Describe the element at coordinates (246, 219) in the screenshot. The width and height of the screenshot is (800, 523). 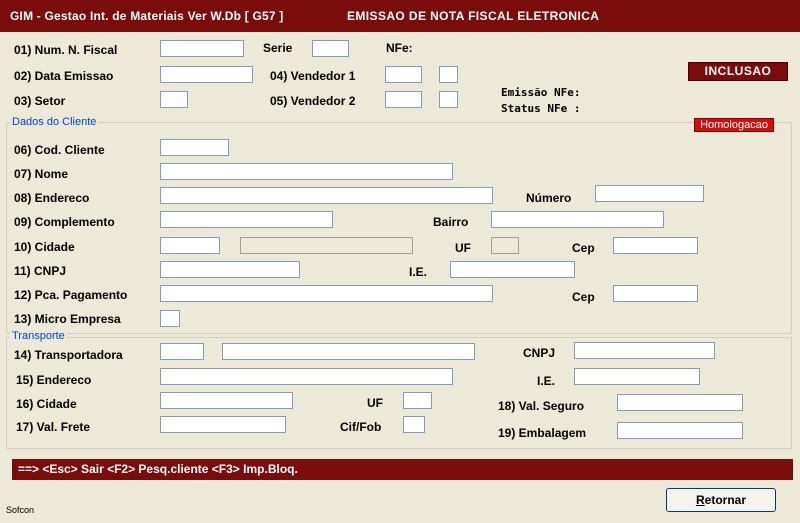
I see `complemento-input` at that location.